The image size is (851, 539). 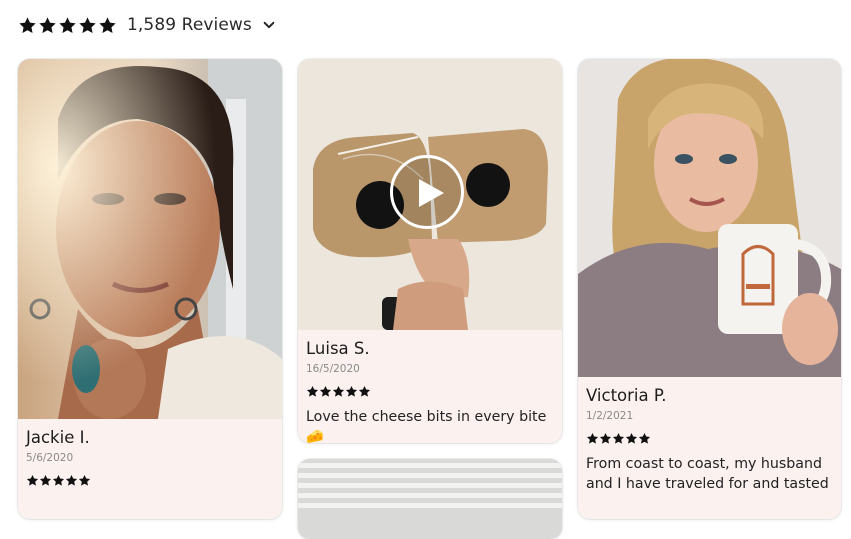 I want to click on review-date: 1/2/2021, so click(x=610, y=416).